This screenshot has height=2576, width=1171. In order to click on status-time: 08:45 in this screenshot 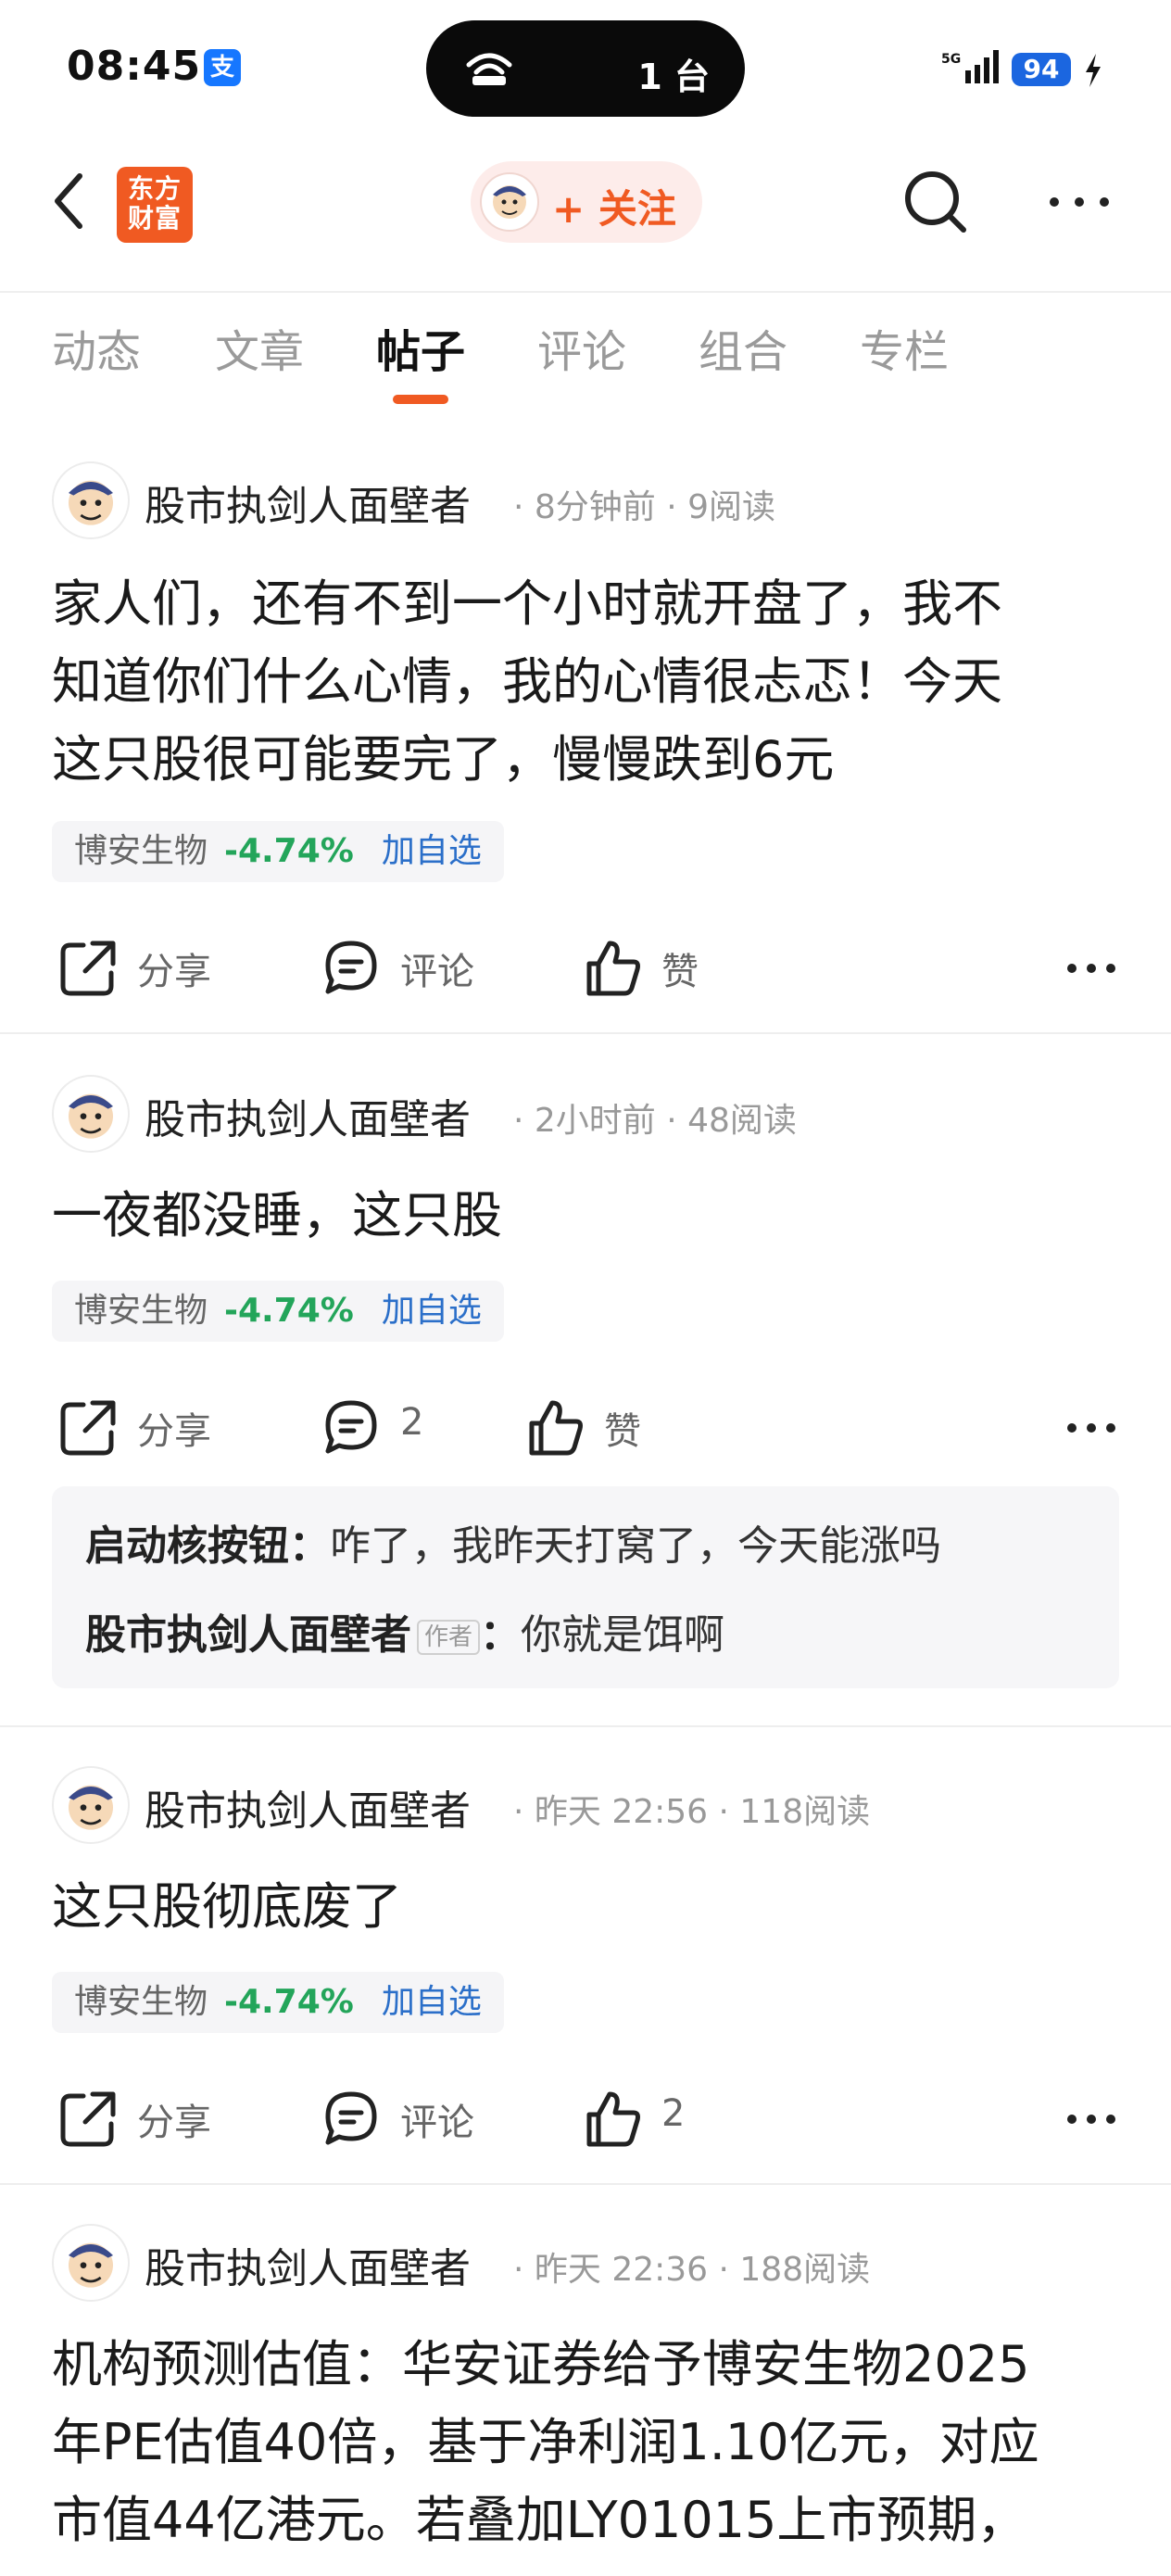, I will do `click(134, 66)`.